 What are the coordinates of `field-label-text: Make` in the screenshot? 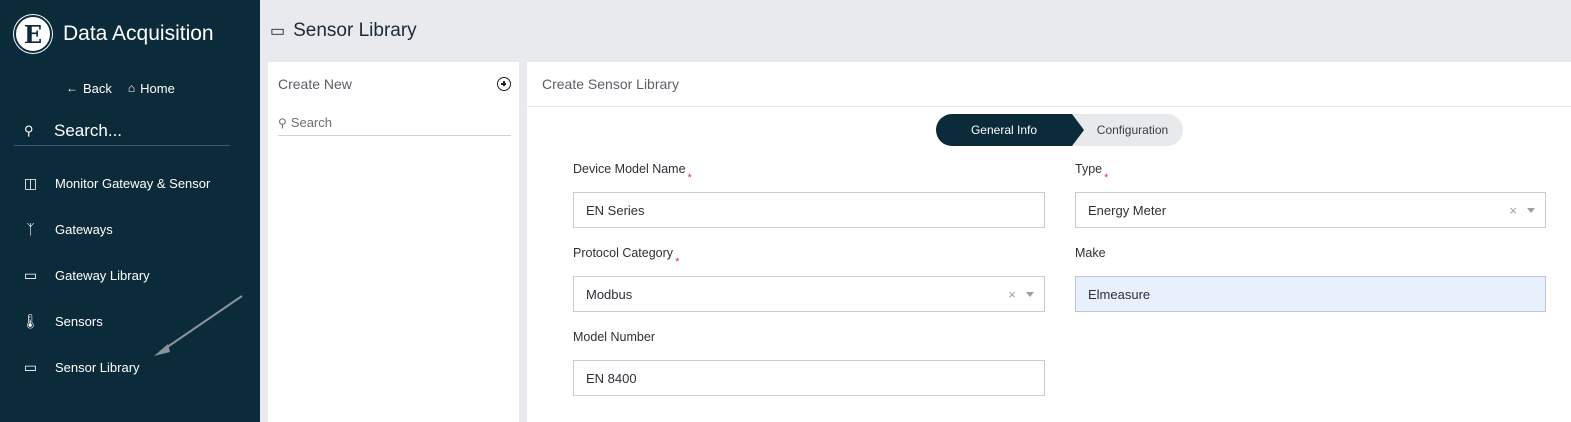 It's located at (1090, 253).